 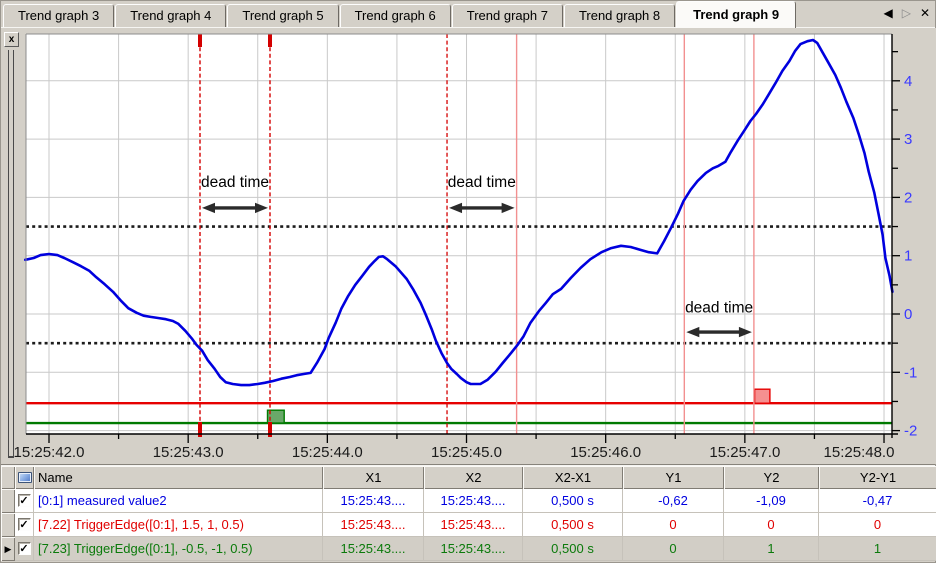 What do you see at coordinates (473, 477) in the screenshot?
I see `column-header-x2: X2` at bounding box center [473, 477].